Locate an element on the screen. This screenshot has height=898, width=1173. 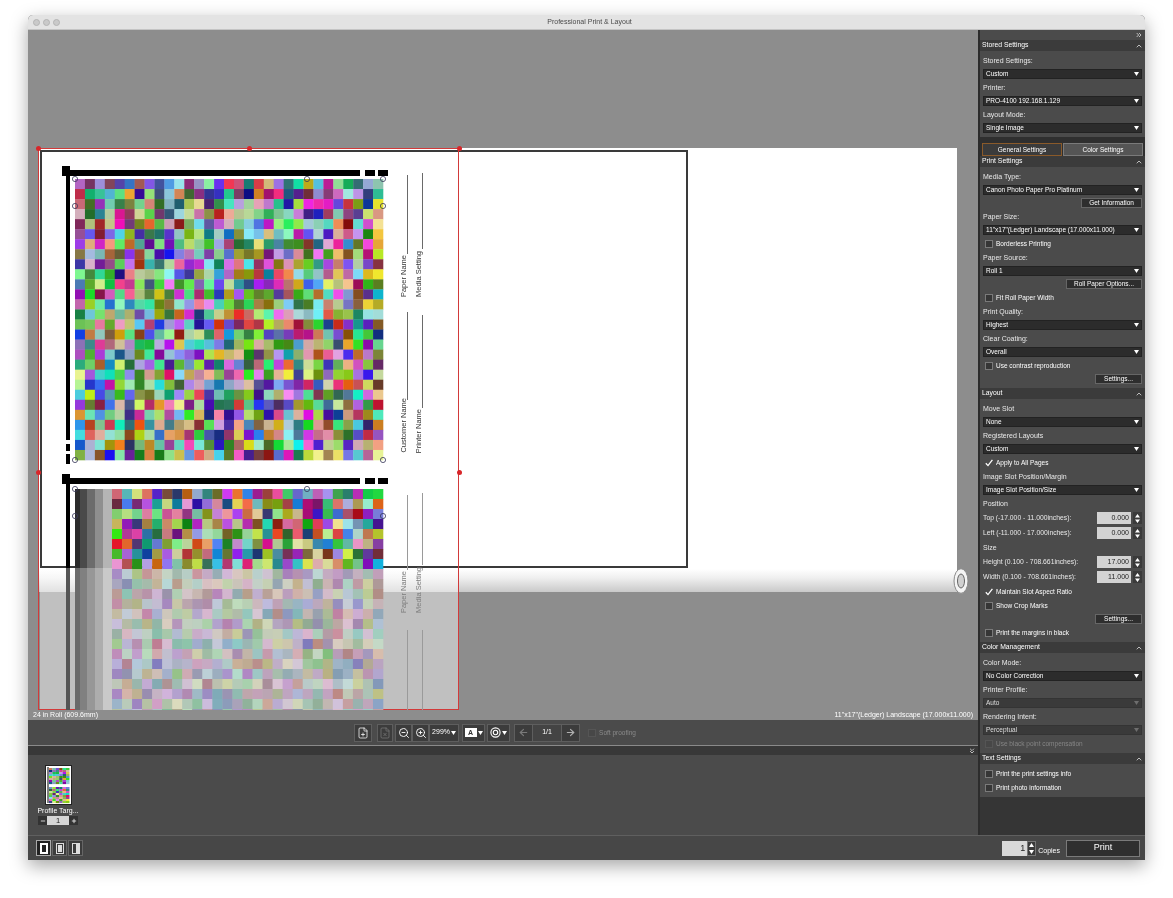
minus-icon is located at coordinates (42, 820).